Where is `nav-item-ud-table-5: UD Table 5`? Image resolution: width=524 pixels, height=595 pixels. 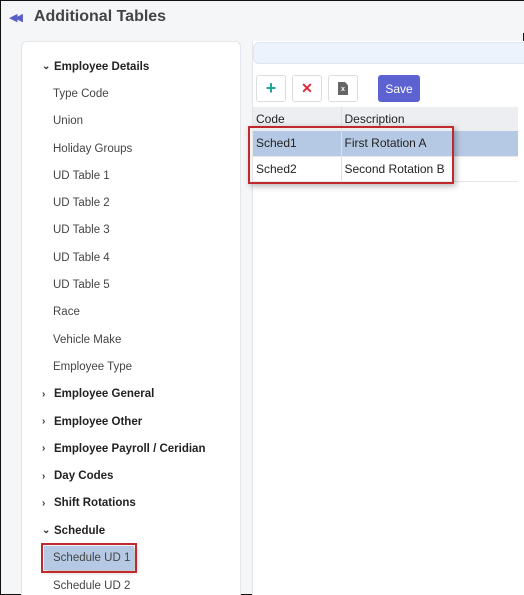
nav-item-ud-table-5: UD Table 5 is located at coordinates (131, 284).